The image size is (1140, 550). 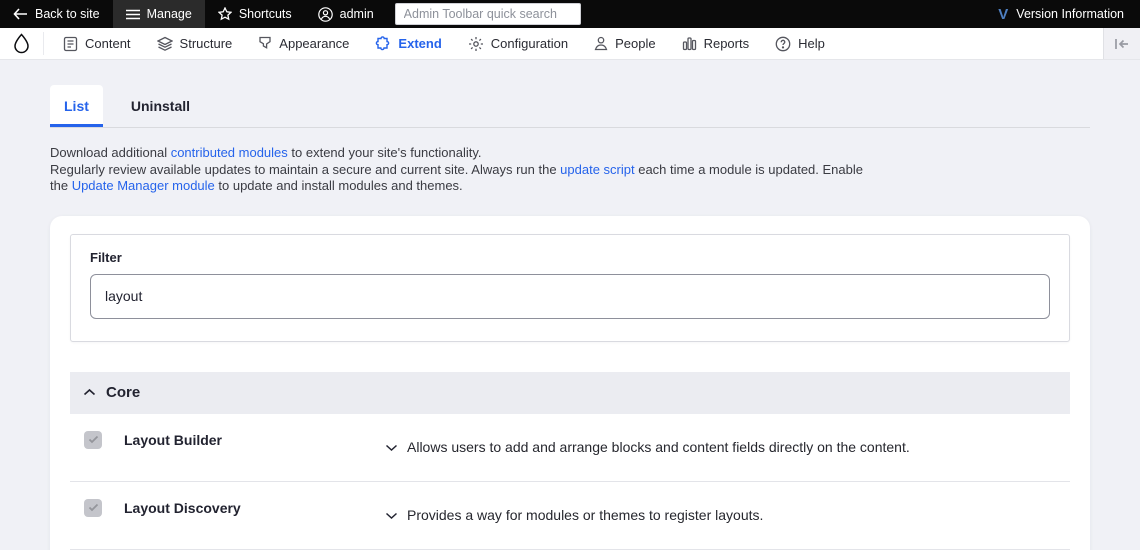 I want to click on menu-item-reports: Reports, so click(x=716, y=43).